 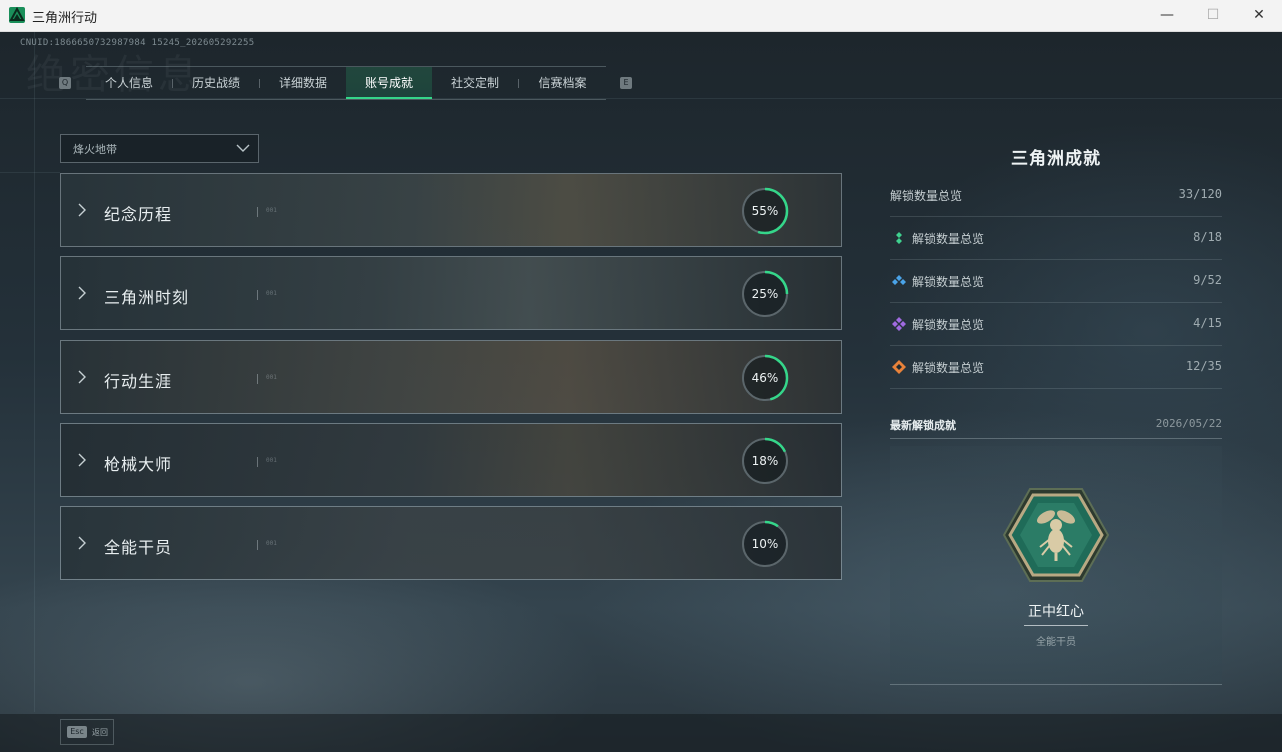 I want to click on category-label: 全能干员, so click(x=138, y=547).